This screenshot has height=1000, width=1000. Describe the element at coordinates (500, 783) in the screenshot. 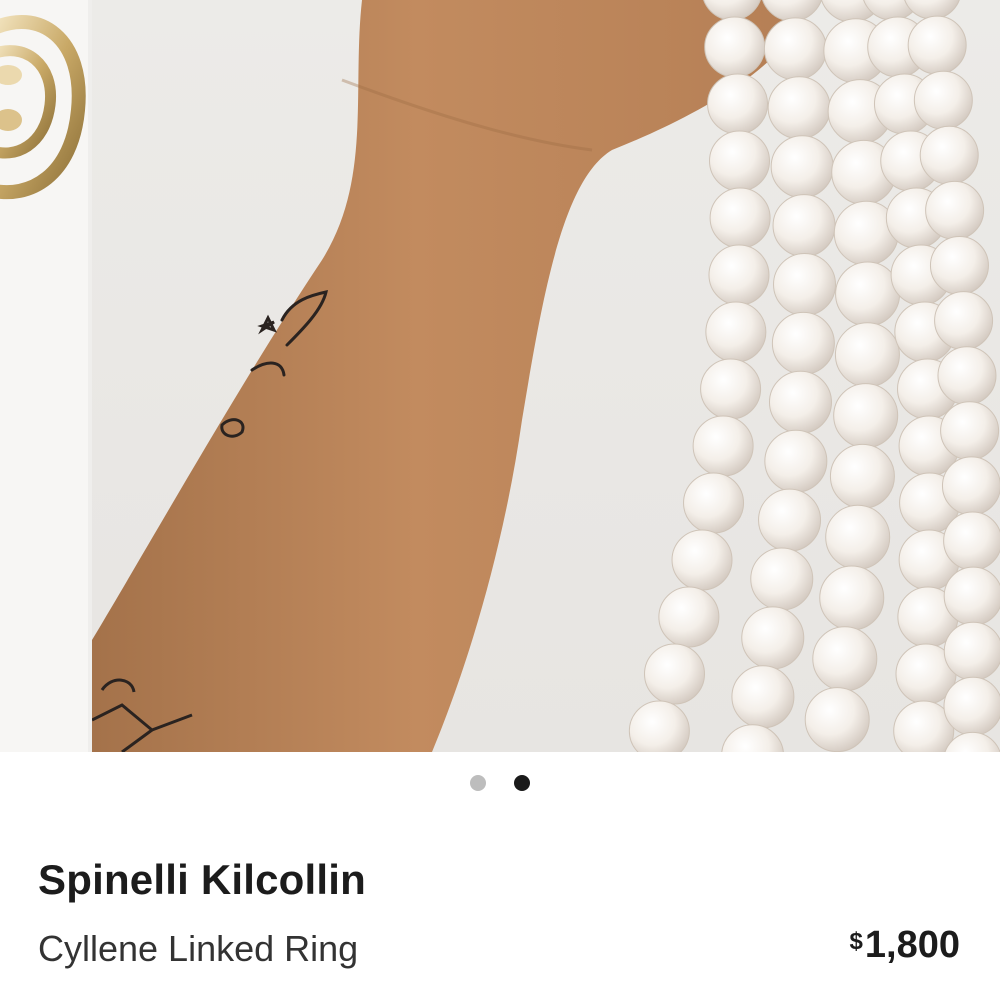

I see `carousel-pagination` at that location.